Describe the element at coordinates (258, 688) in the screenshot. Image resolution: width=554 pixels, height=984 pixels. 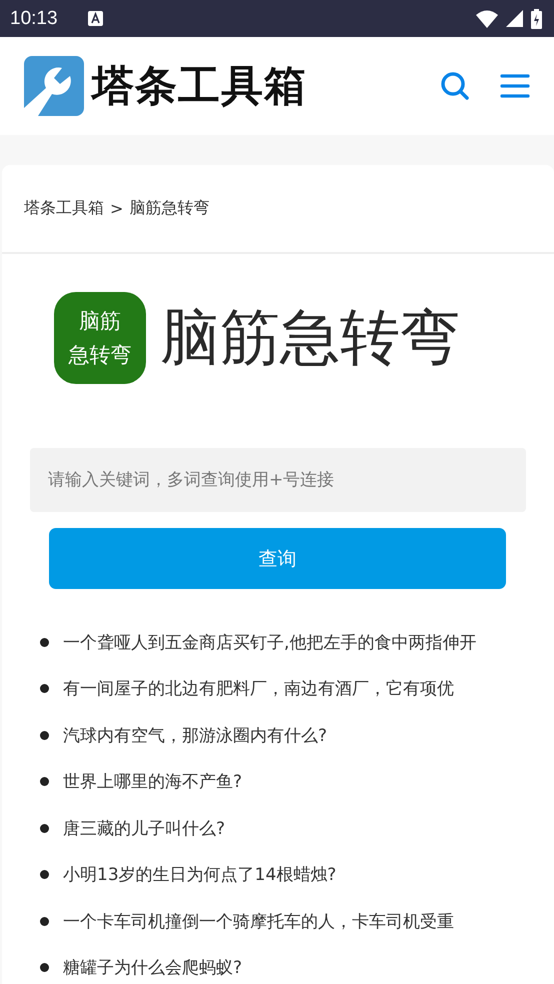
I see `question-link: 有一间屋子的北边有肥料厂，南边有酒厂，它有项优` at that location.